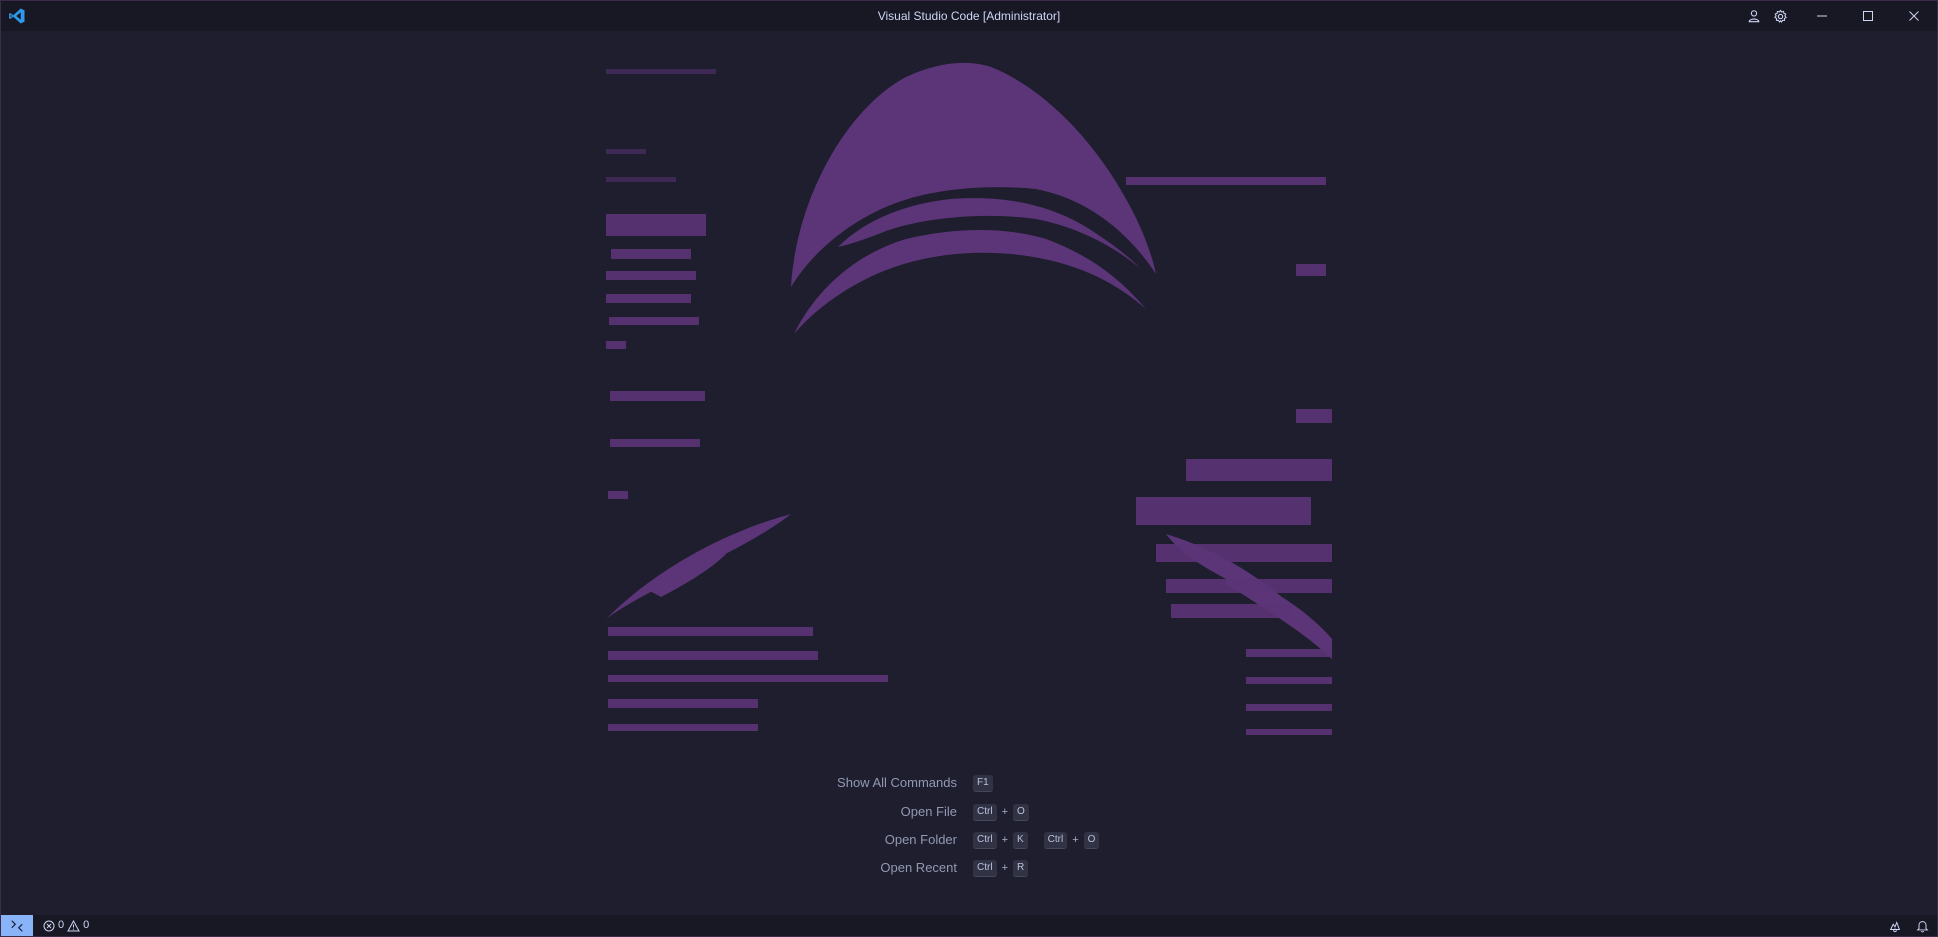  What do you see at coordinates (1922, 926) in the screenshot?
I see `bell-icon` at bounding box center [1922, 926].